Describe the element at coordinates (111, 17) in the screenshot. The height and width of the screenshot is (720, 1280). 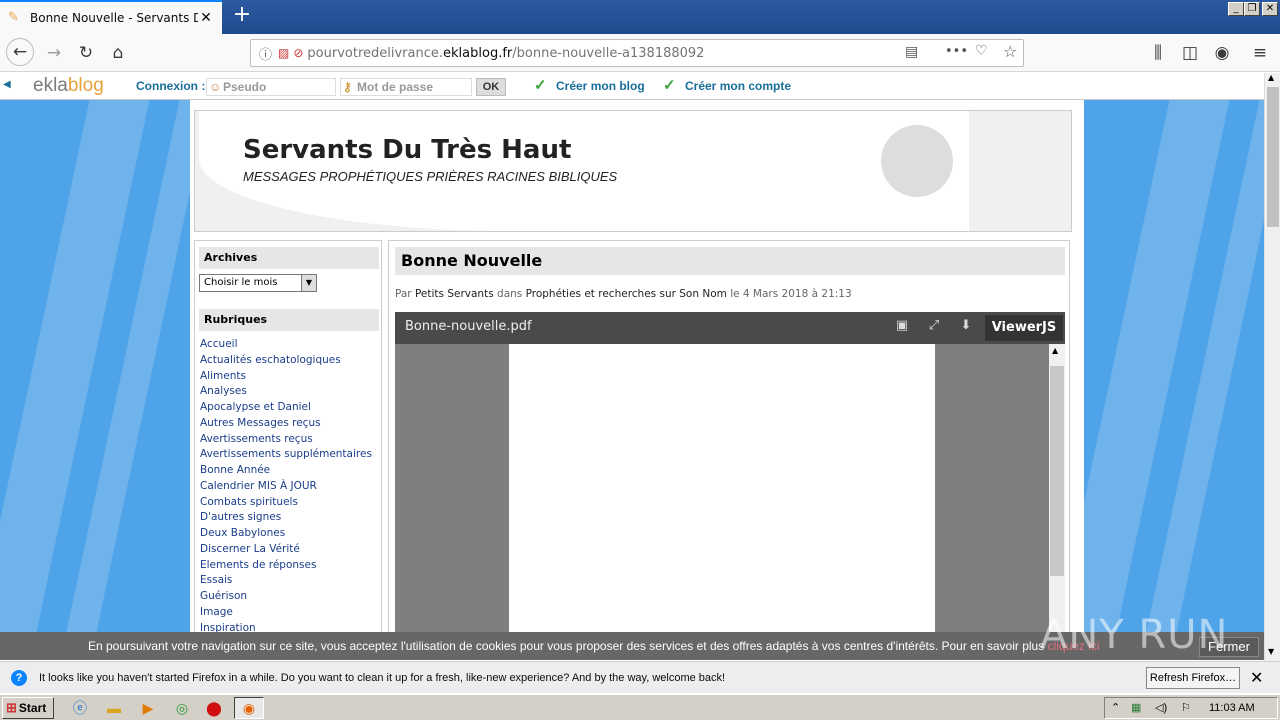
I see `tab-active: ✎ Bonne Nouvelle - Servants Du Trè ✕` at that location.